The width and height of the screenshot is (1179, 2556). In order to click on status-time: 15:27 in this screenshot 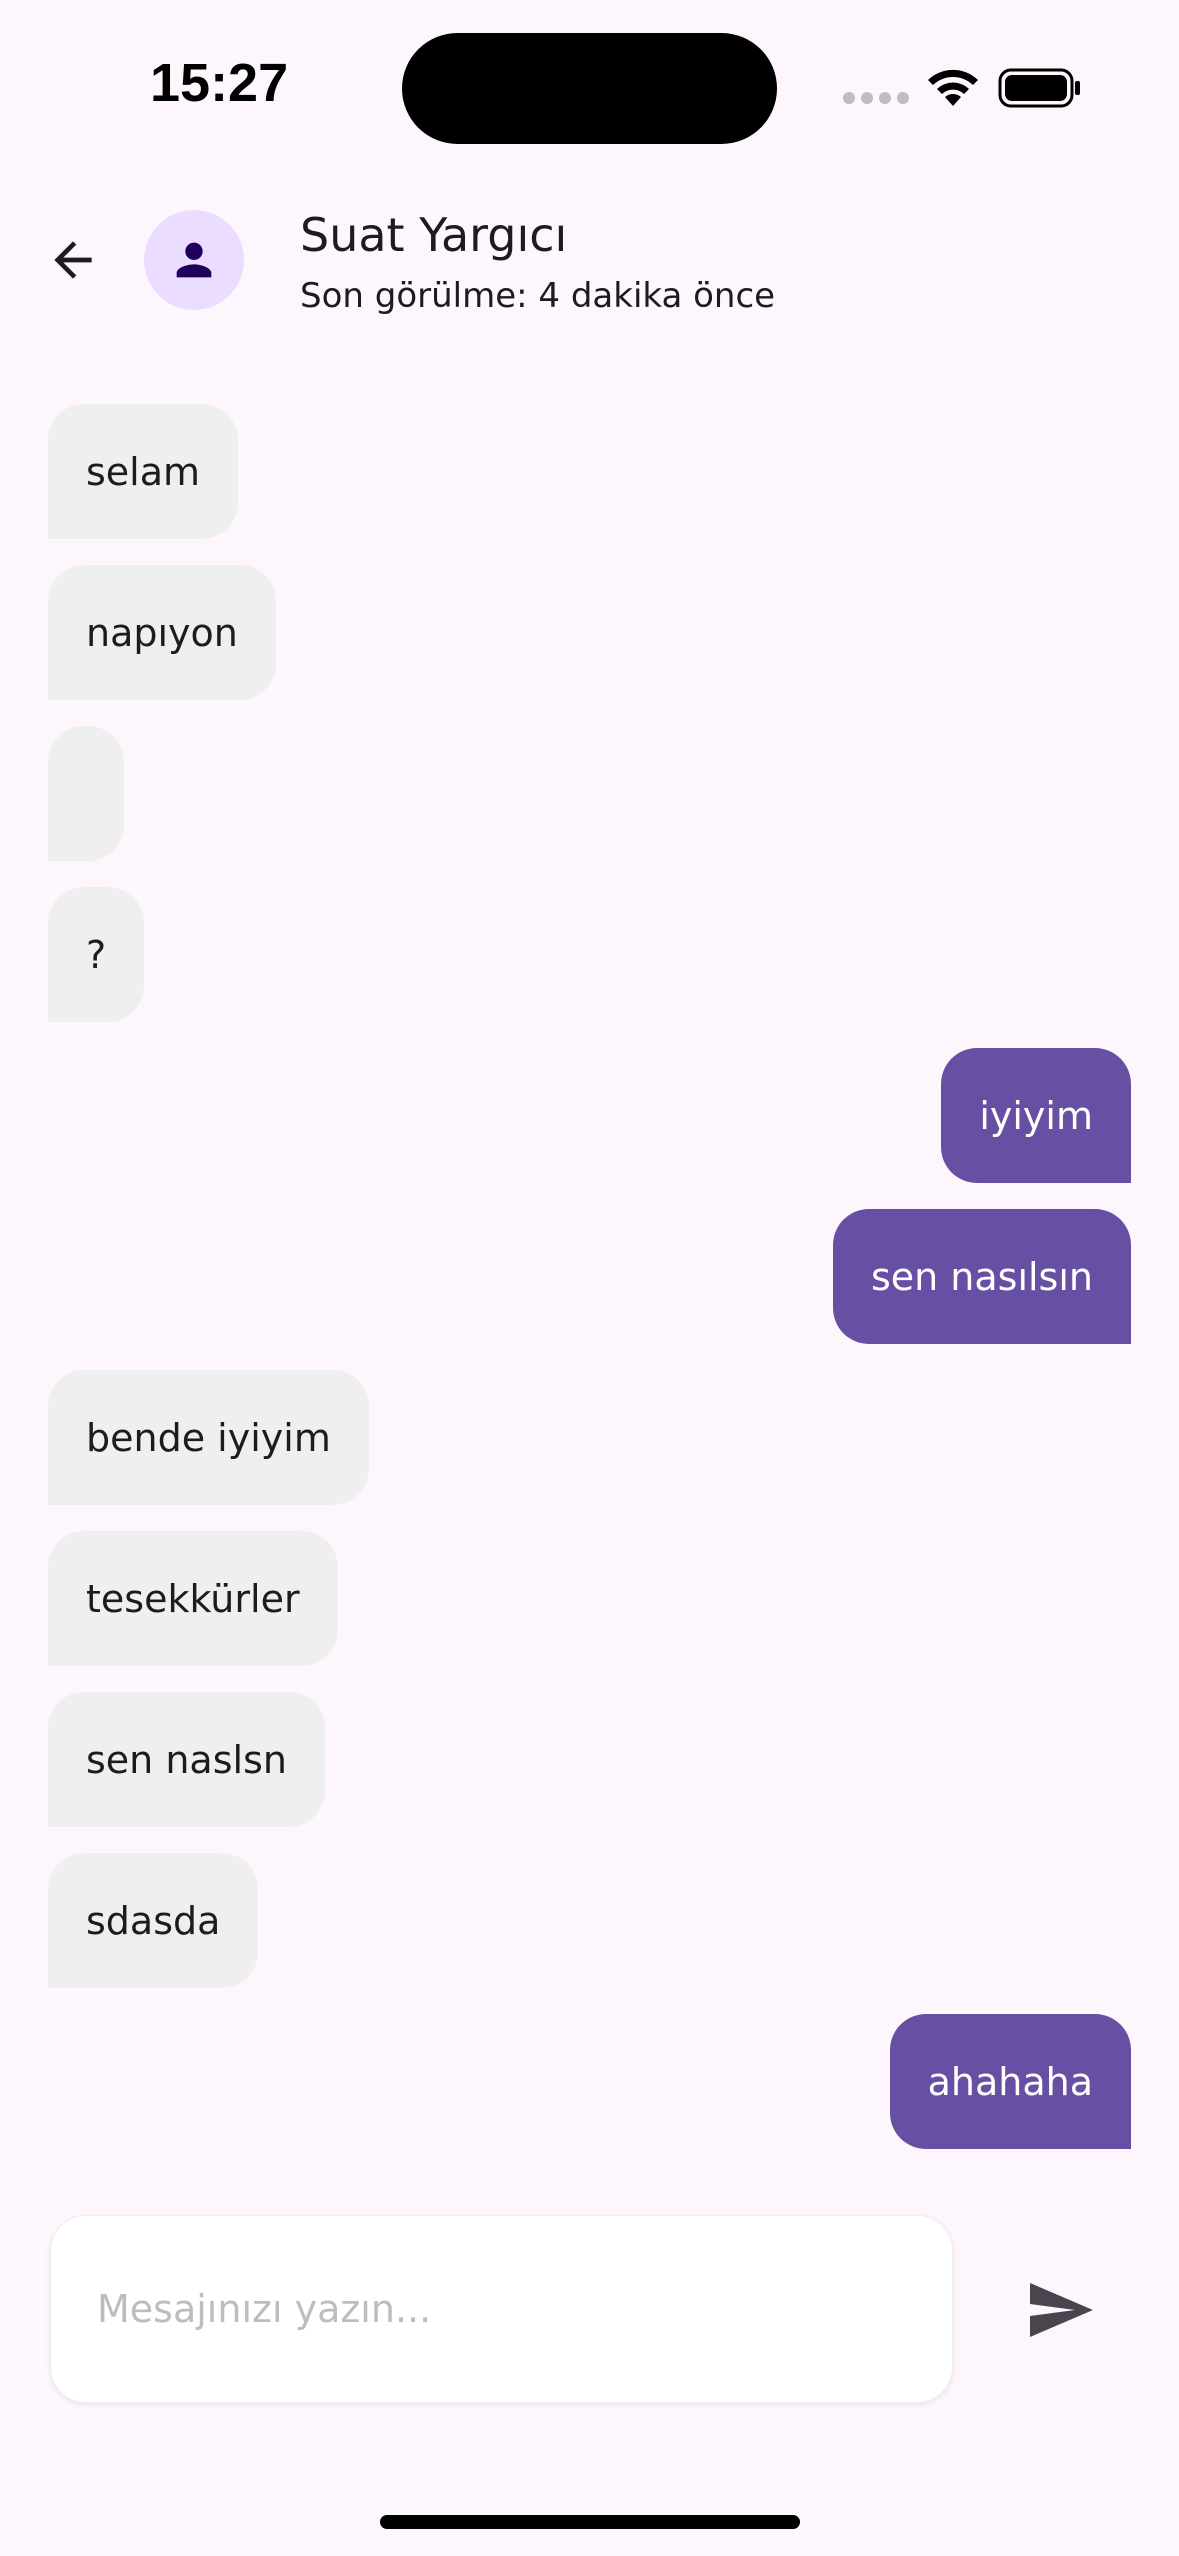, I will do `click(219, 83)`.